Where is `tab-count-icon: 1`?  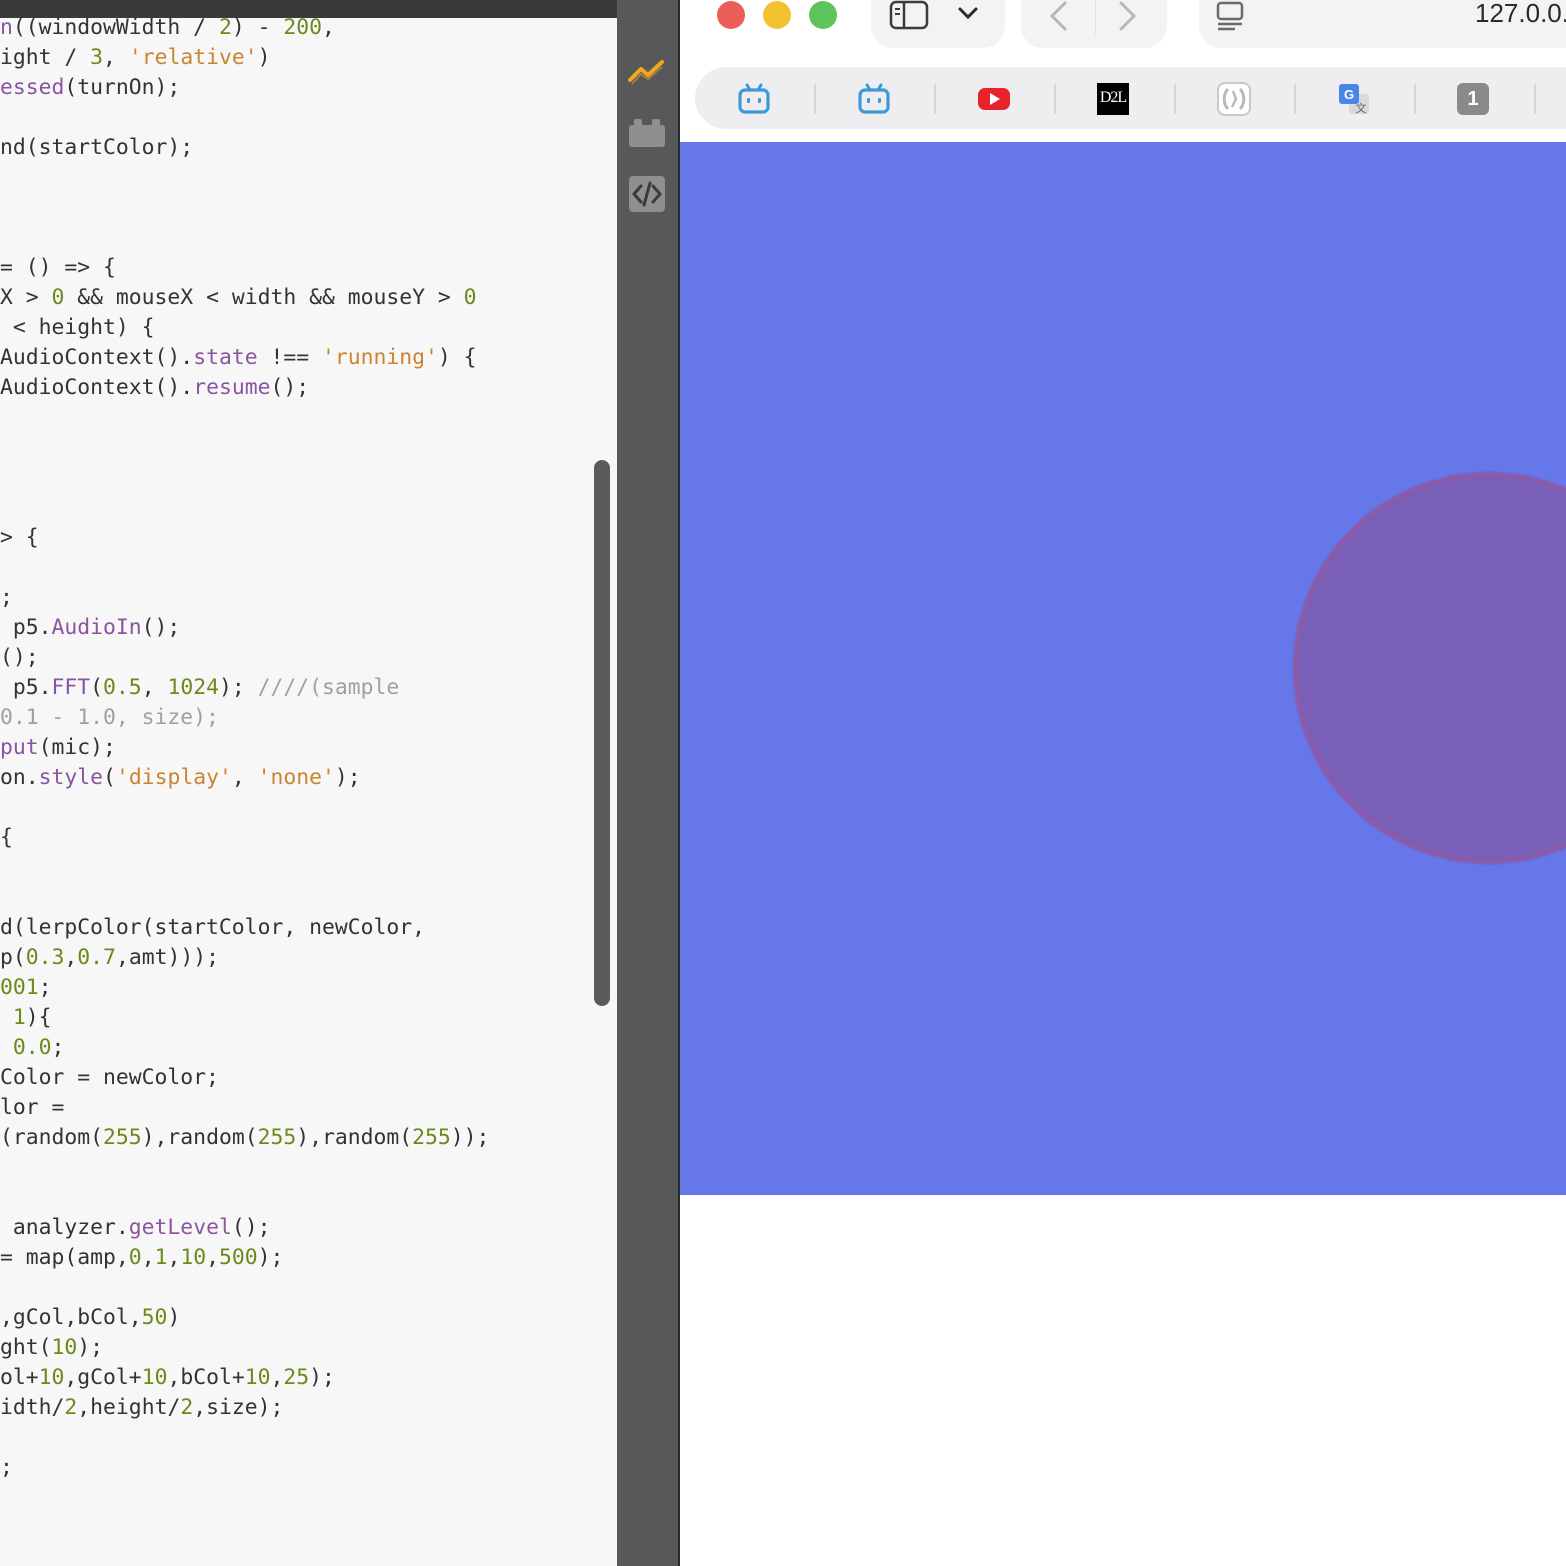
tab-count-icon: 1 is located at coordinates (1473, 99).